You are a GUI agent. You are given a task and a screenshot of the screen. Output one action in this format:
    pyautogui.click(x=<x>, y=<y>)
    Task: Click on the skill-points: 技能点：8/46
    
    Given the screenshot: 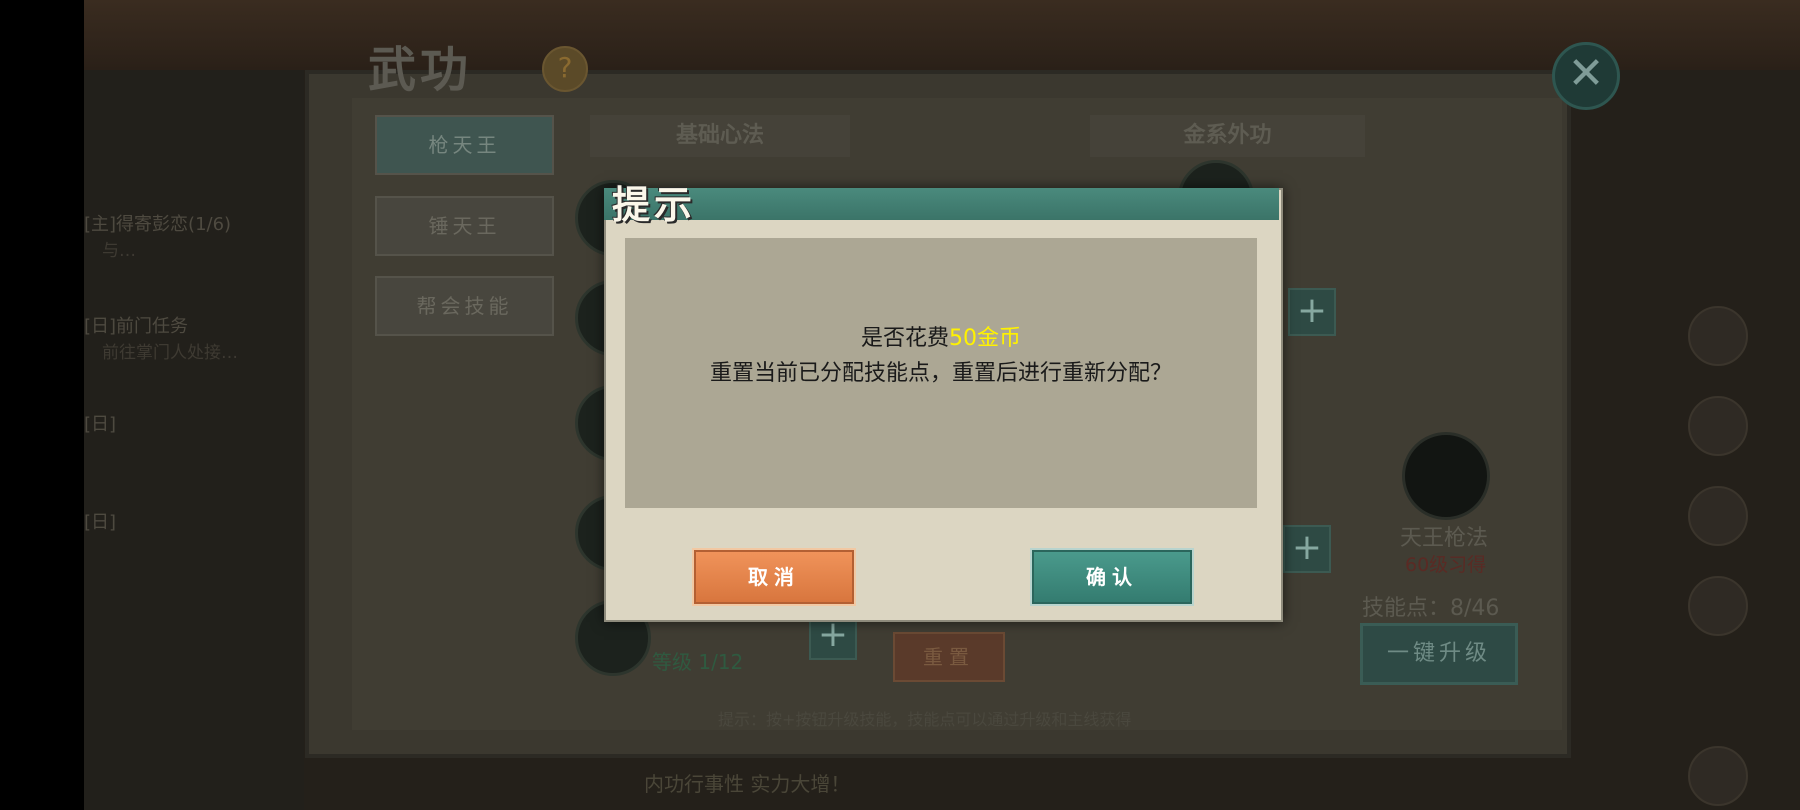 What is the action you would take?
    pyautogui.click(x=1431, y=608)
    